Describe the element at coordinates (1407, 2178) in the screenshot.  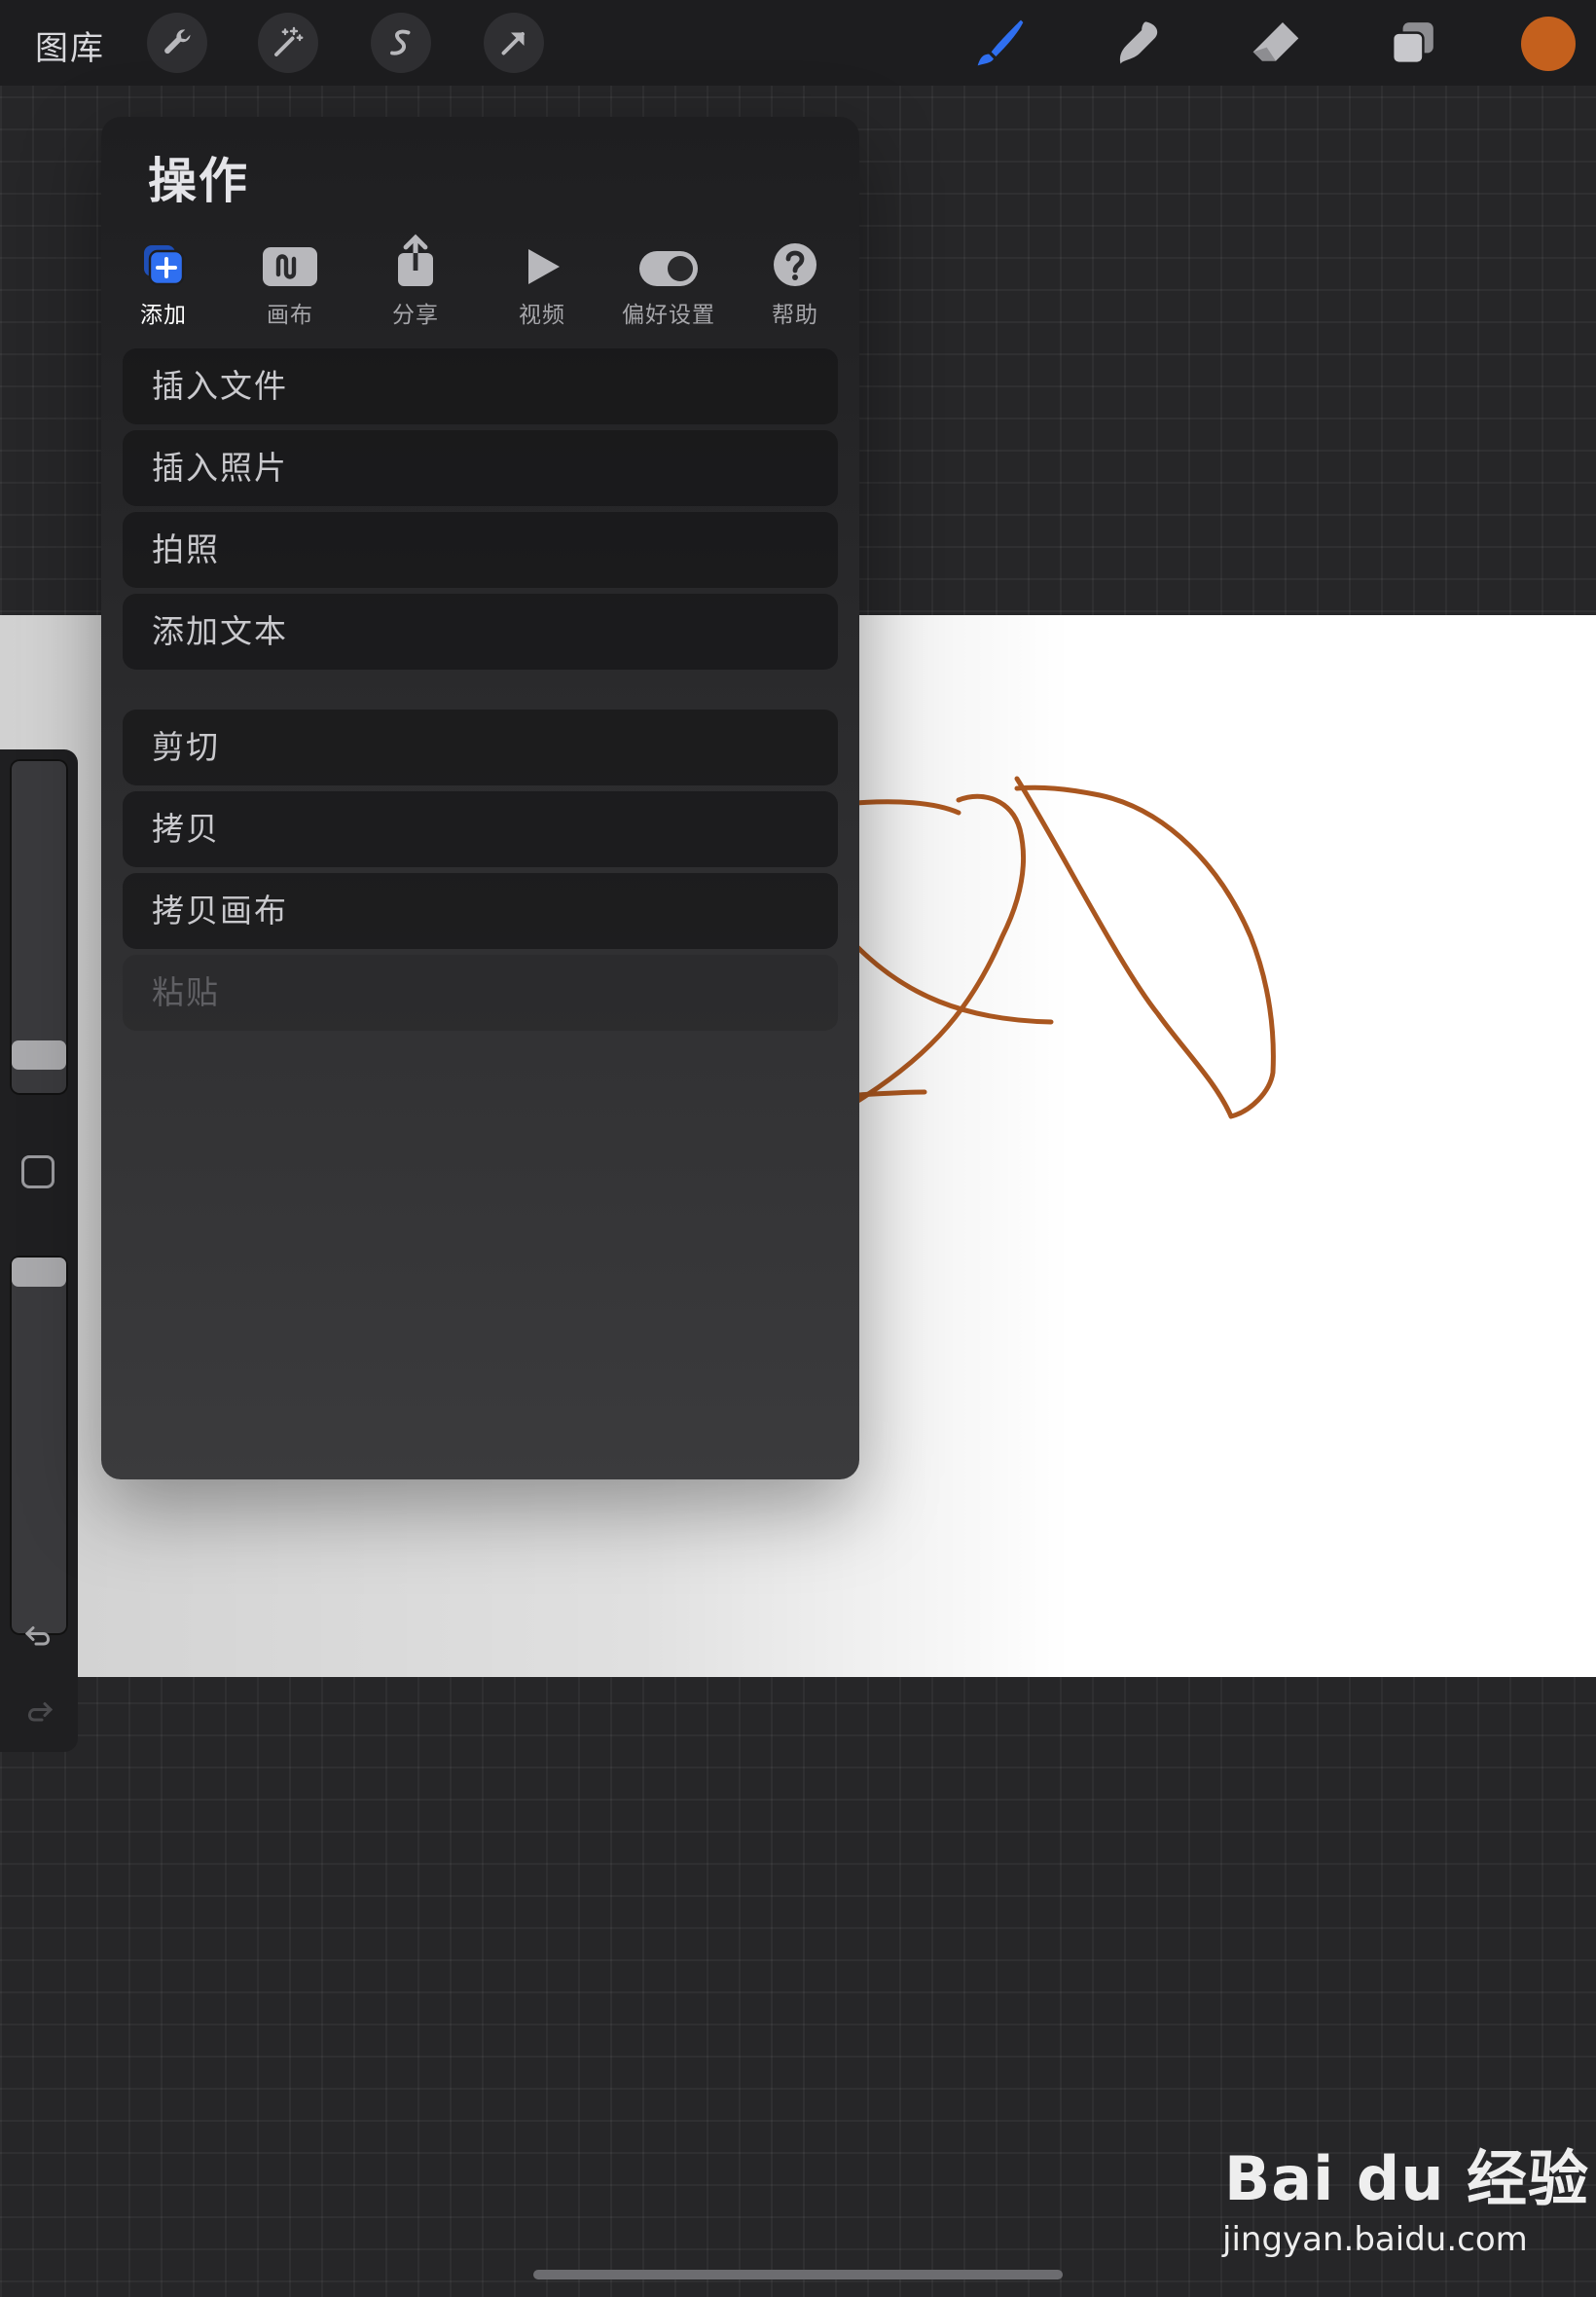
I see `baidu-watermark-logo: Bai du 经验` at that location.